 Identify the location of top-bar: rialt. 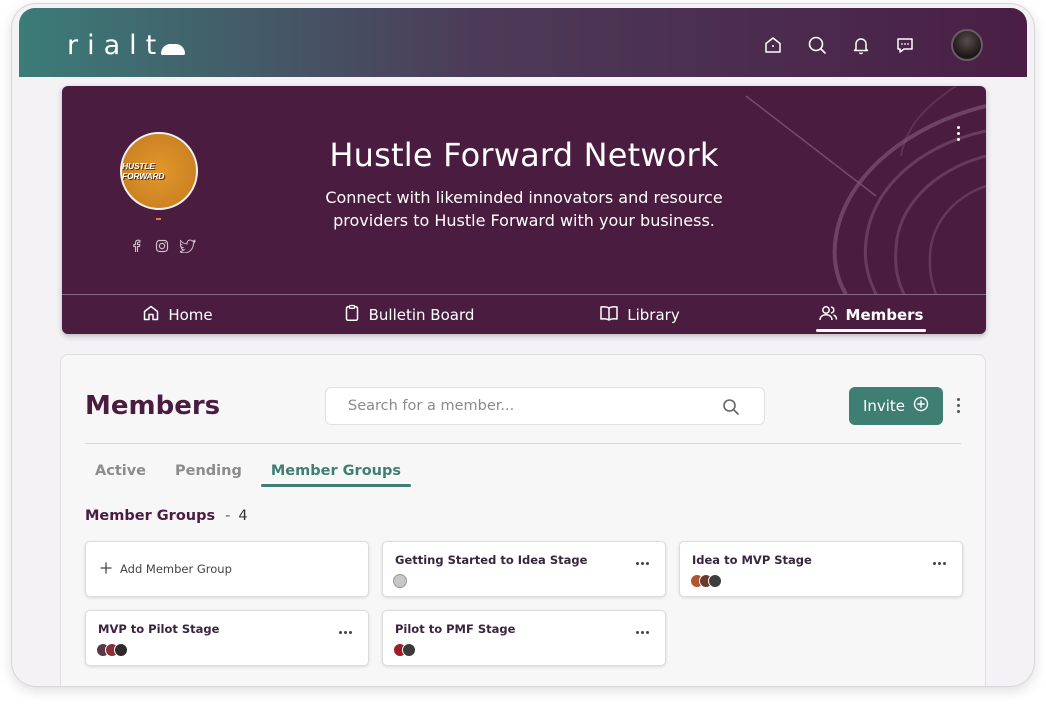
(523, 42).